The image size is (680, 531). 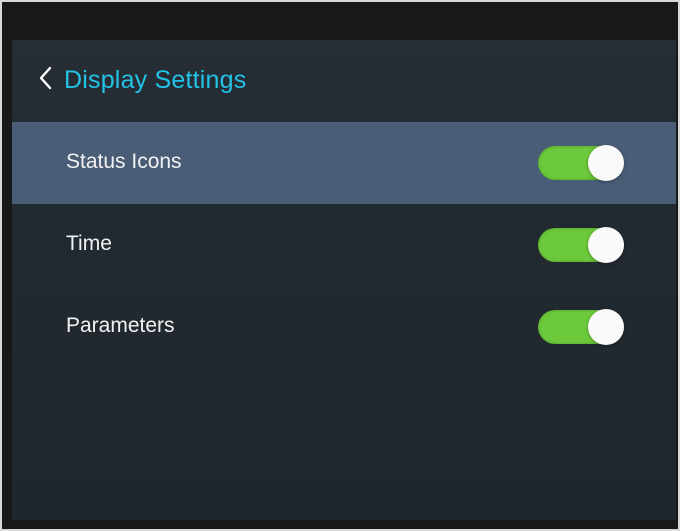 What do you see at coordinates (581, 327) in the screenshot?
I see `parameters-toggle` at bounding box center [581, 327].